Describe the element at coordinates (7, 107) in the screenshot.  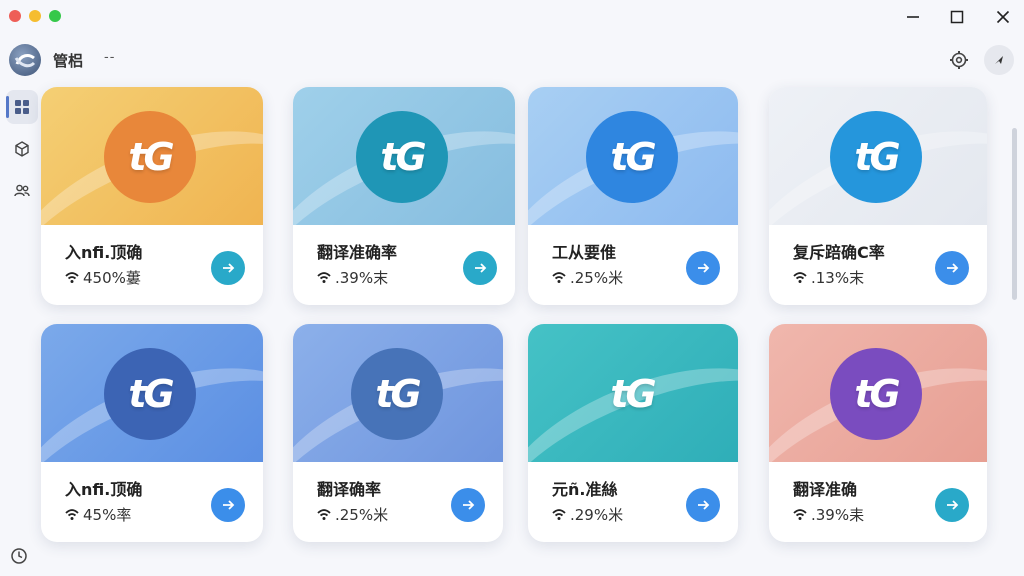
I see `sidebar-active-indicator` at that location.